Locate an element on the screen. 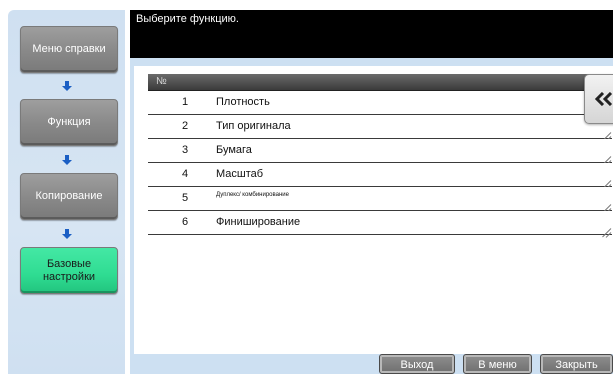 The width and height of the screenshot is (613, 375). nav-function-button: Функция is located at coordinates (69, 122).